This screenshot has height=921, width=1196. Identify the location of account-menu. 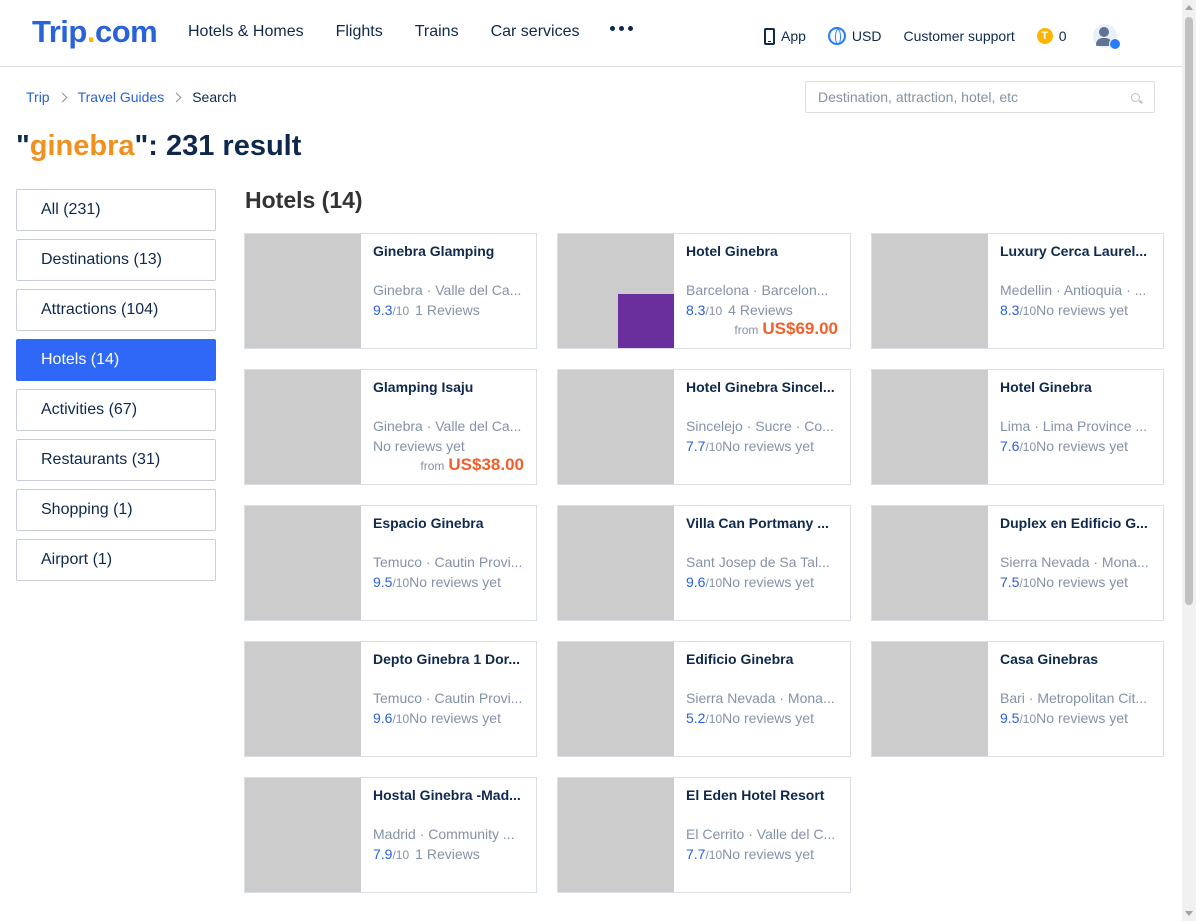
(1105, 37).